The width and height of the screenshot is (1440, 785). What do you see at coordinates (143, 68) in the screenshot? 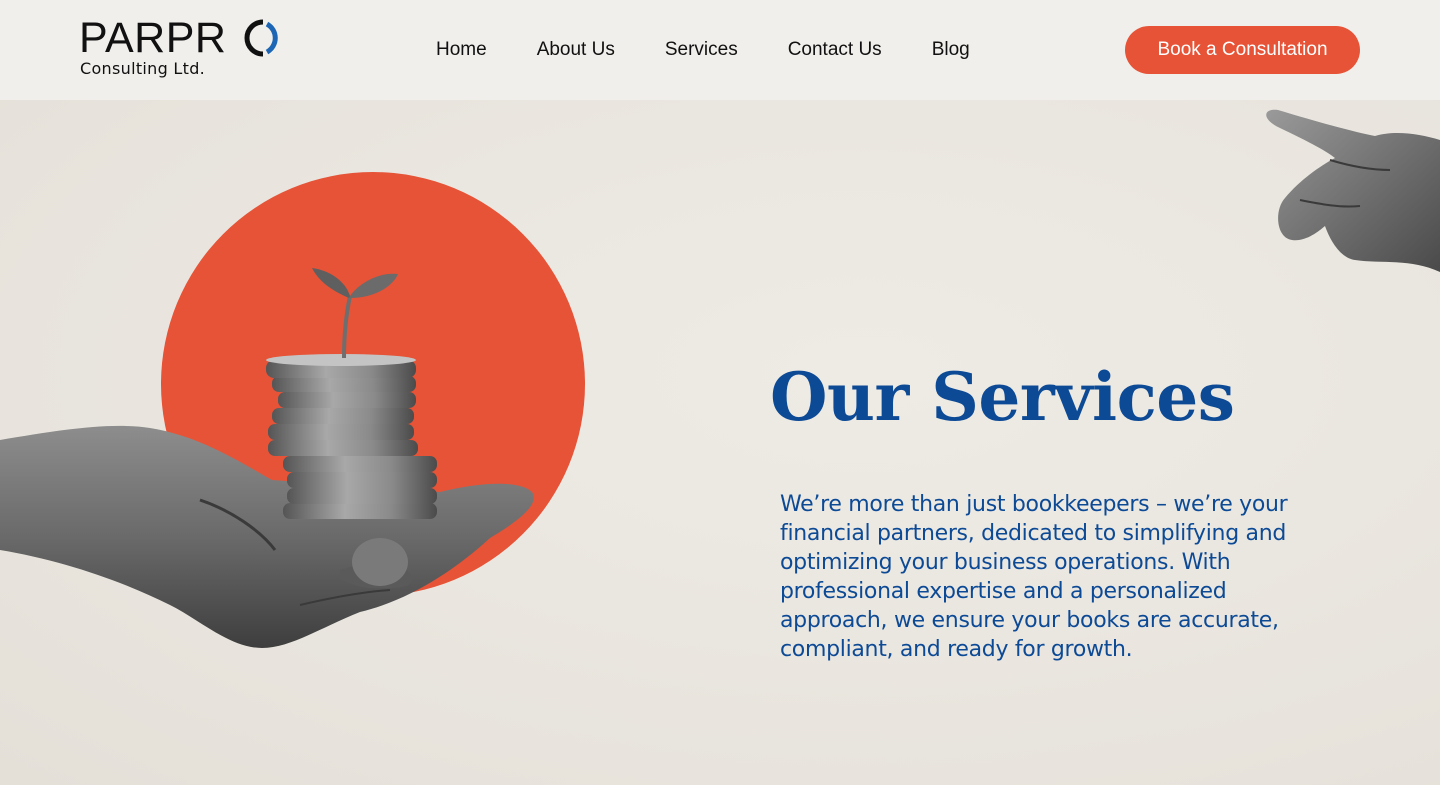
I see `logo-subtitle: Consulting Ltd.` at bounding box center [143, 68].